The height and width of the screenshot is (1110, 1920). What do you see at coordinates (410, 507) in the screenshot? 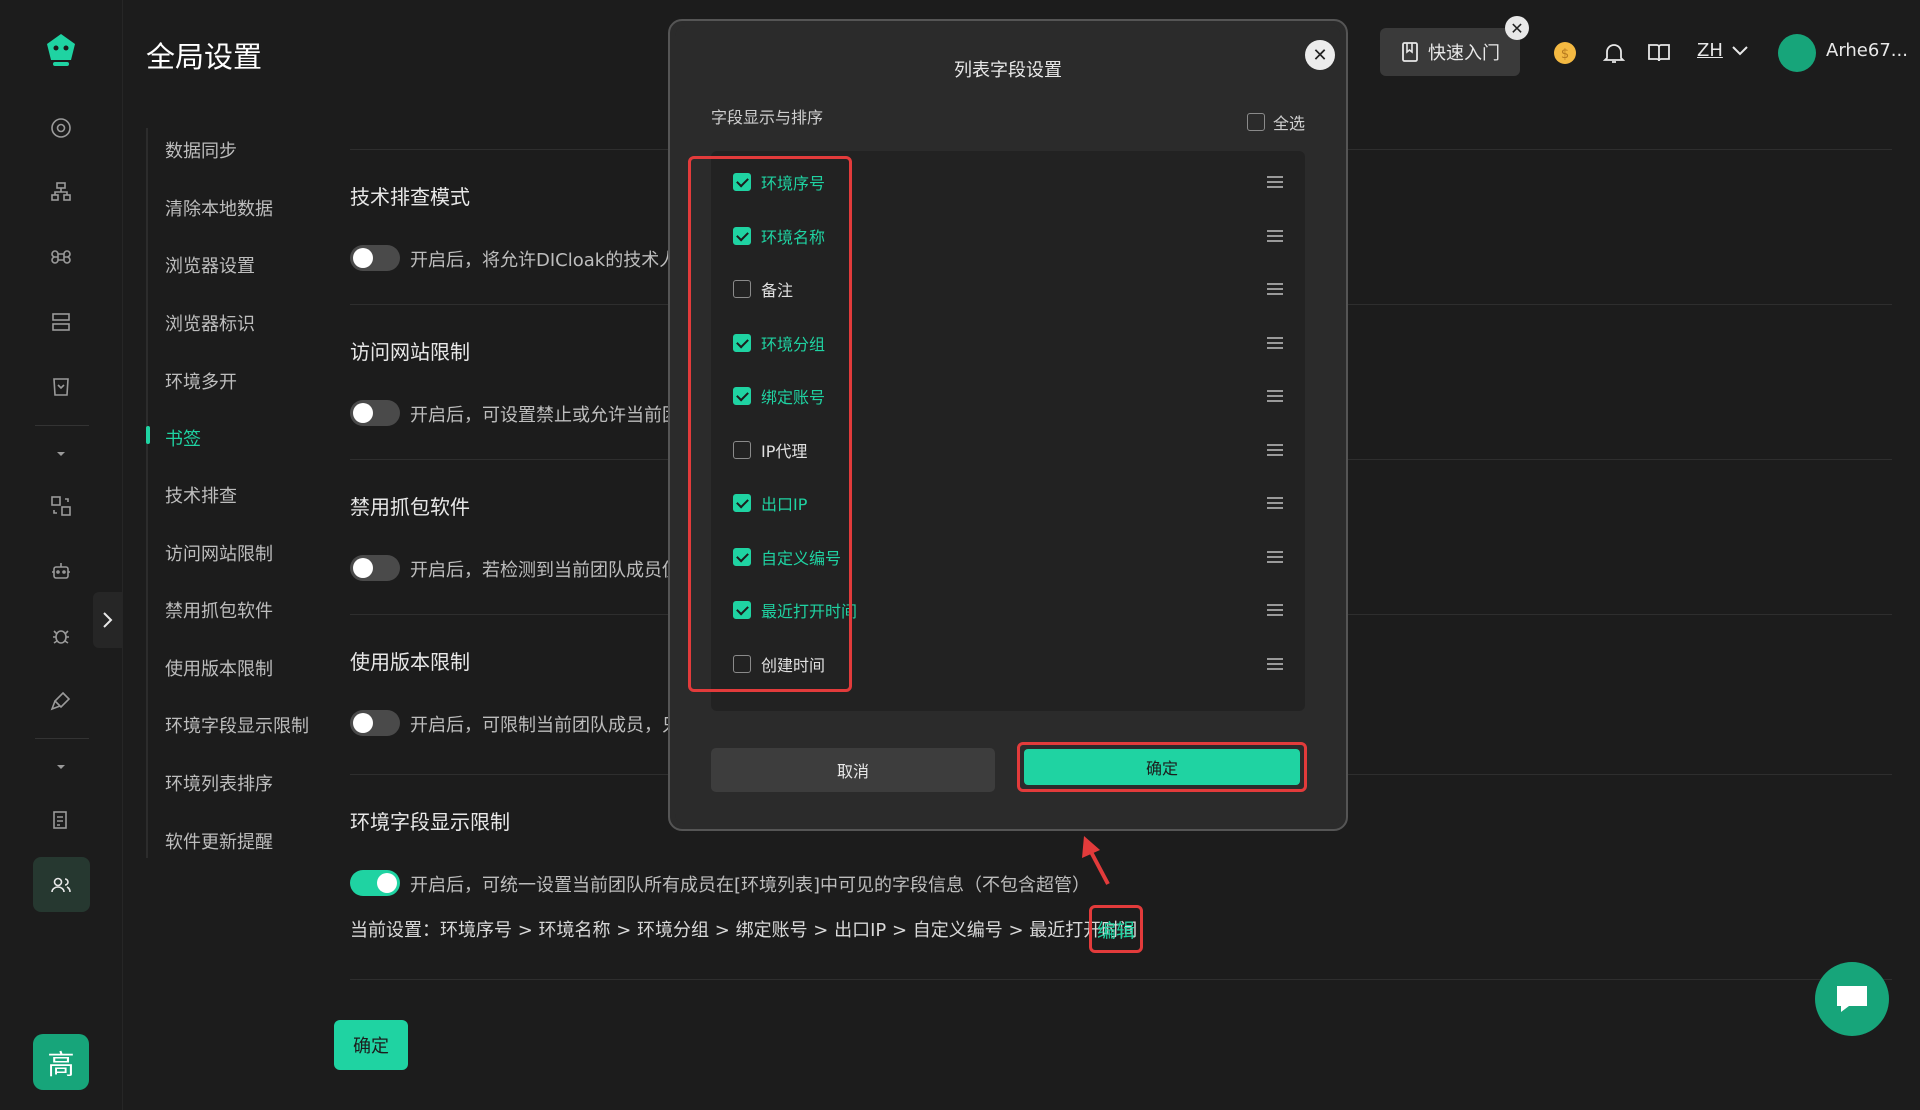
I see `section-title-capture-block: 禁用抓包软件` at bounding box center [410, 507].